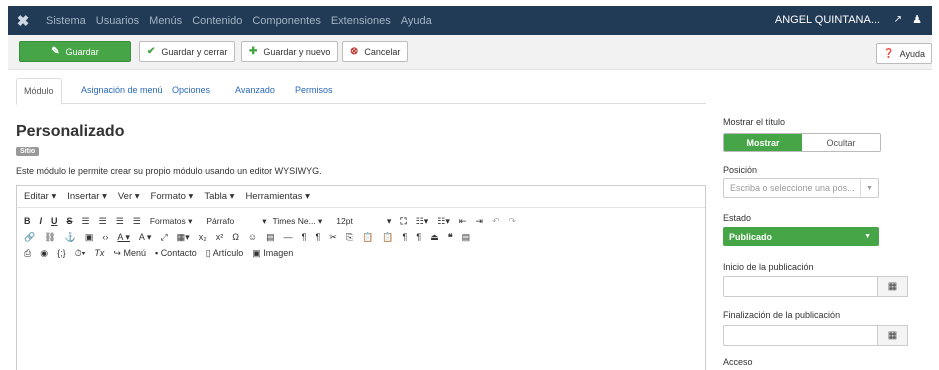  What do you see at coordinates (87, 196) in the screenshot?
I see `editor-menu-insertar: Insertar ▾` at bounding box center [87, 196].